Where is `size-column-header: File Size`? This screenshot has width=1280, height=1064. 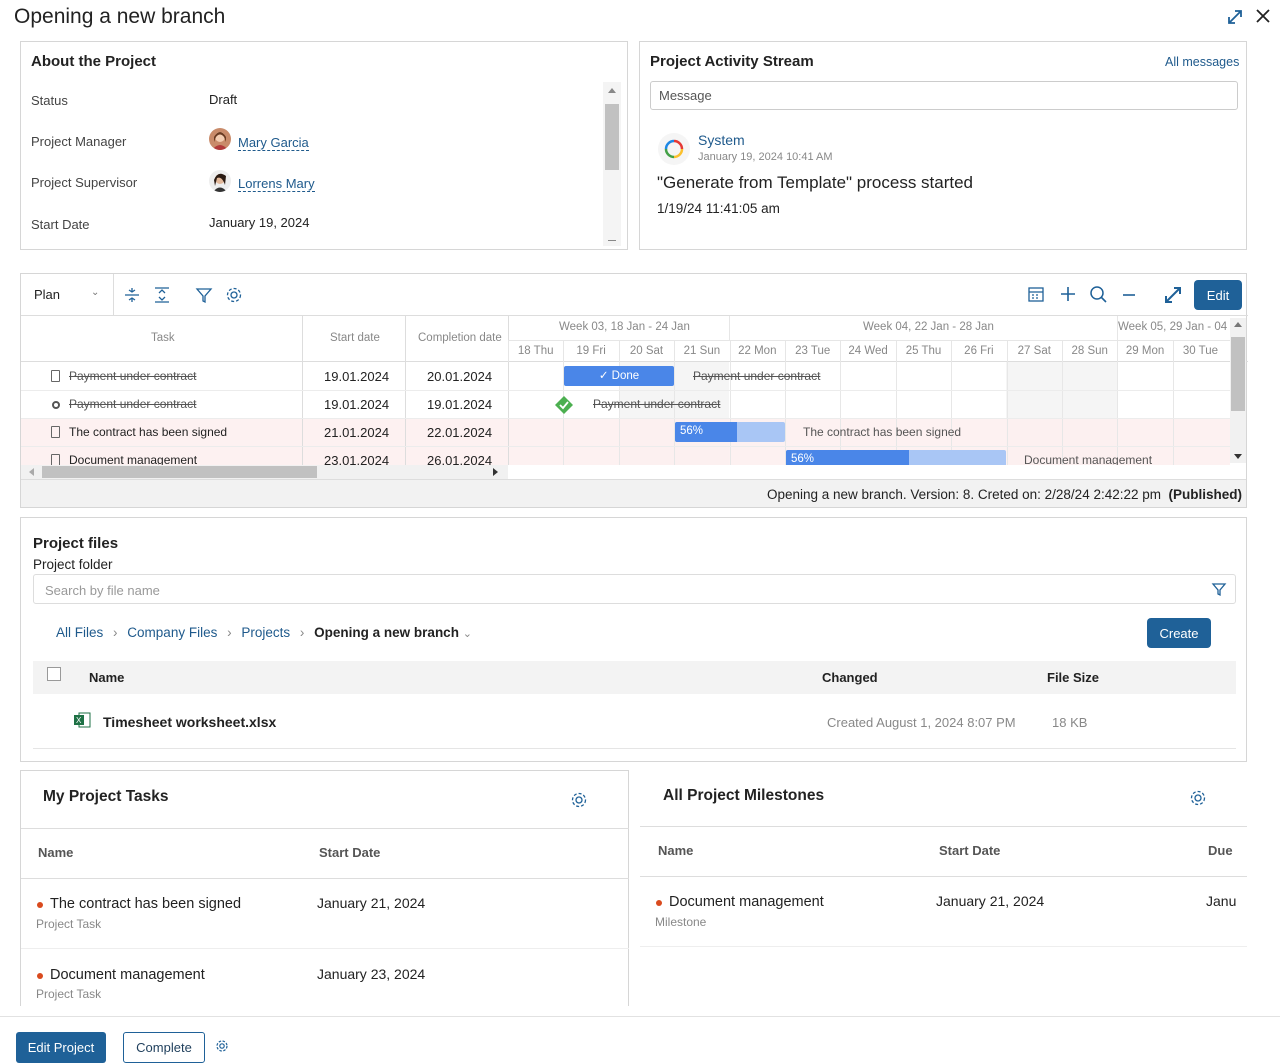
size-column-header: File Size is located at coordinates (1073, 677).